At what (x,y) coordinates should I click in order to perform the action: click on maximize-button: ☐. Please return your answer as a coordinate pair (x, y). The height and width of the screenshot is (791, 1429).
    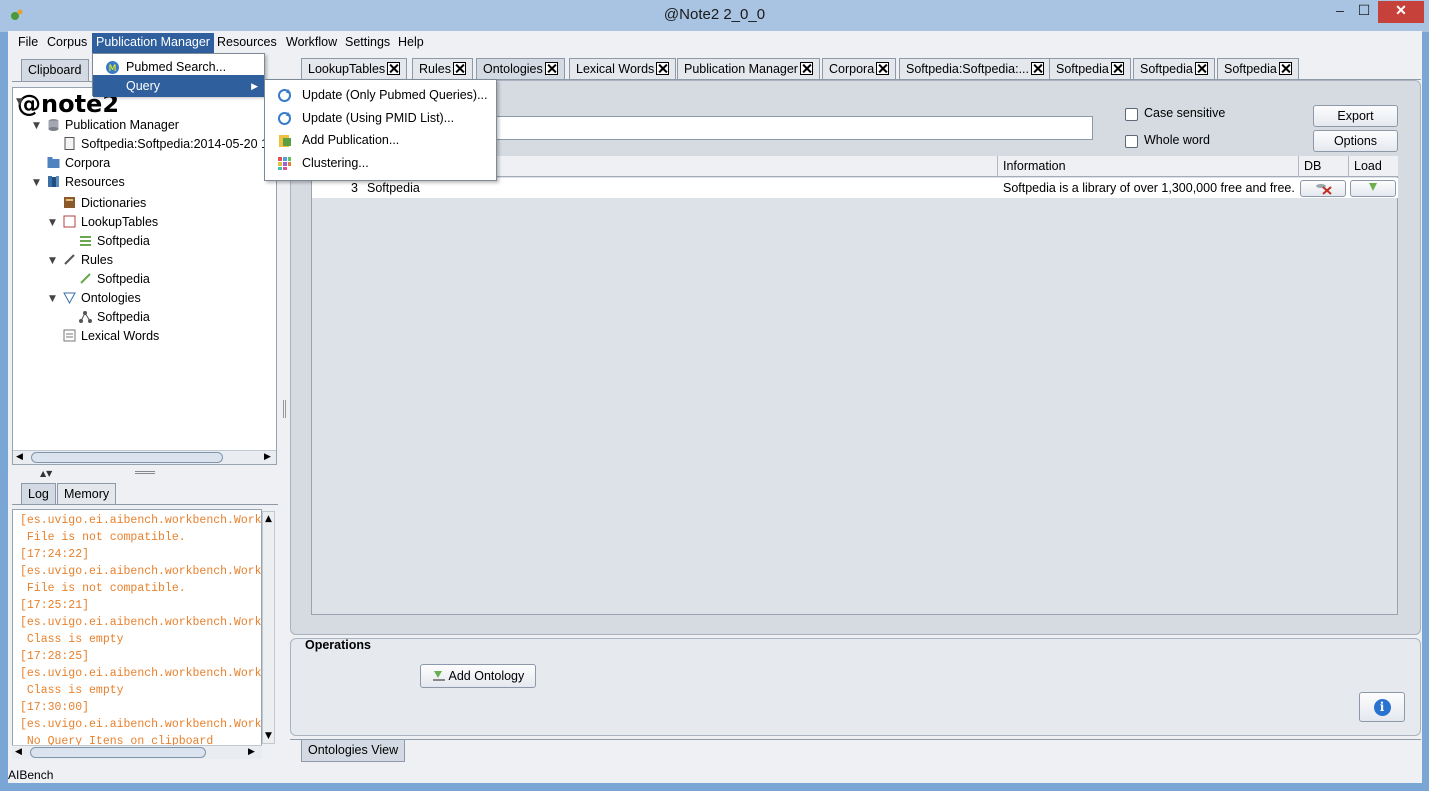
    Looking at the image, I should click on (1364, 11).